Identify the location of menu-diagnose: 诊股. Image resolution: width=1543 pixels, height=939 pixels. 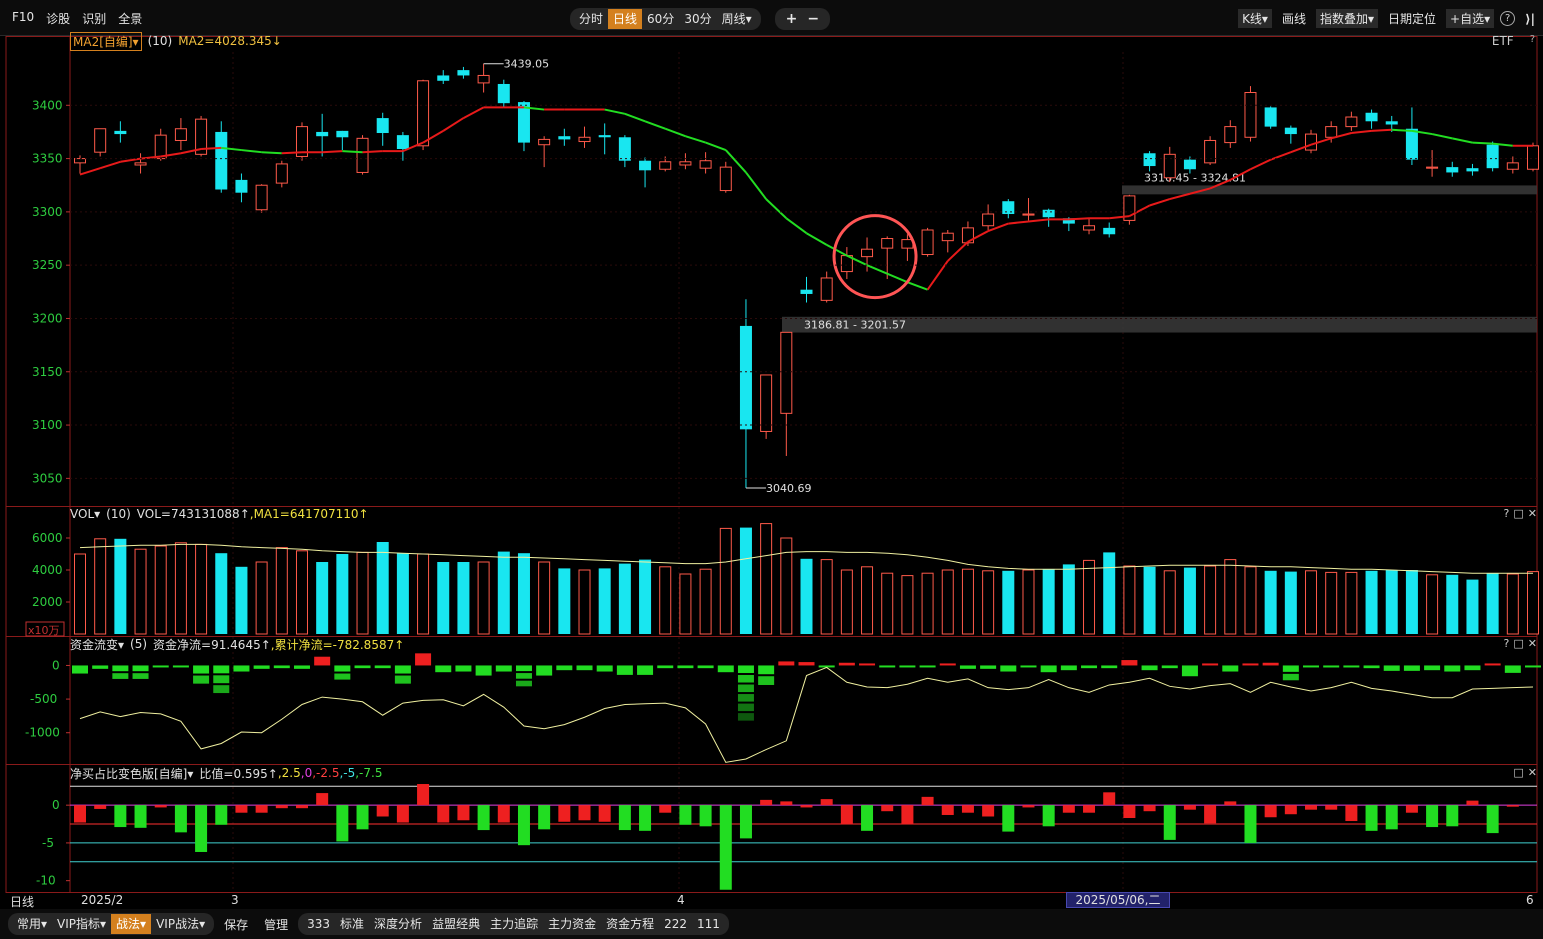
(58, 18).